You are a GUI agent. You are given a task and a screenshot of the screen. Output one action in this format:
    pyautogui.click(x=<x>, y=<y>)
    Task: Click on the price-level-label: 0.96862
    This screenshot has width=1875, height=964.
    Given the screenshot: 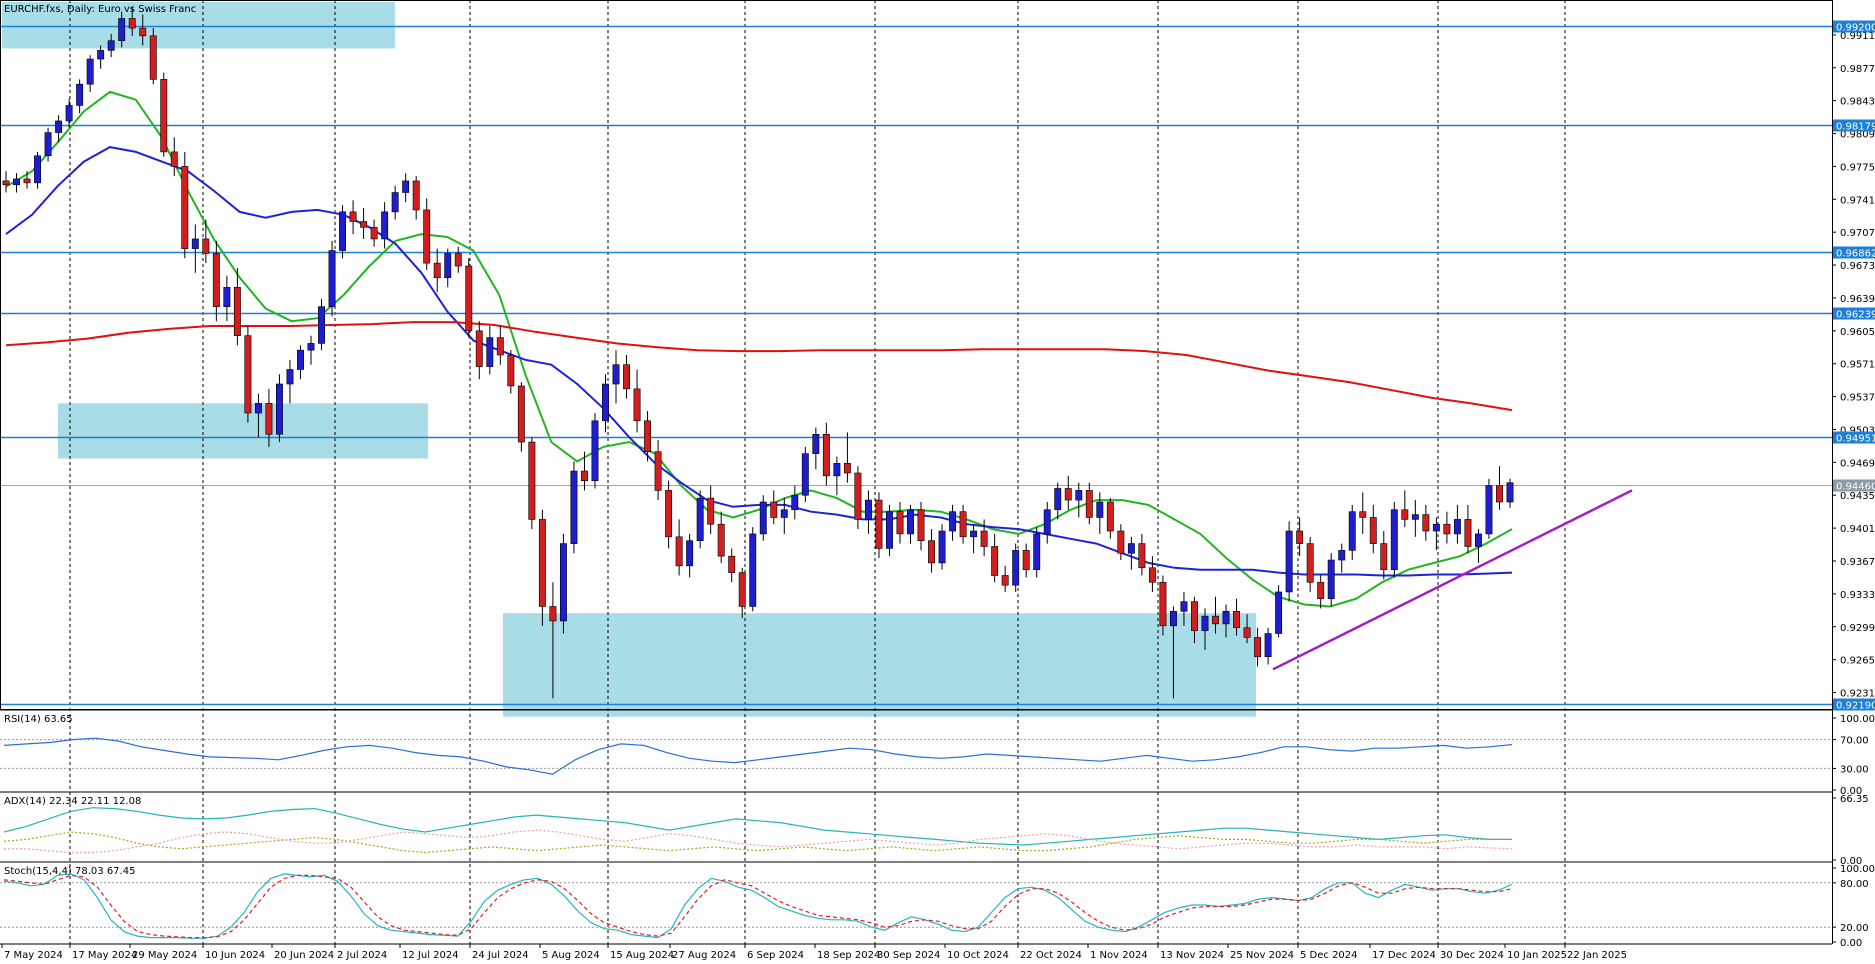 What is the action you would take?
    pyautogui.click(x=1855, y=254)
    